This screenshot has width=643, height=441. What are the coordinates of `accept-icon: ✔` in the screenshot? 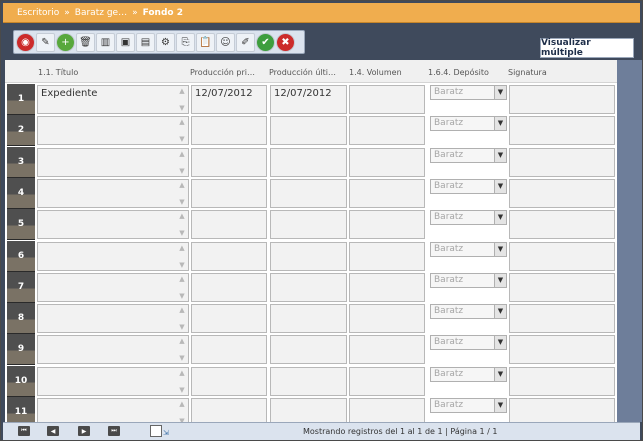 It's located at (265, 42).